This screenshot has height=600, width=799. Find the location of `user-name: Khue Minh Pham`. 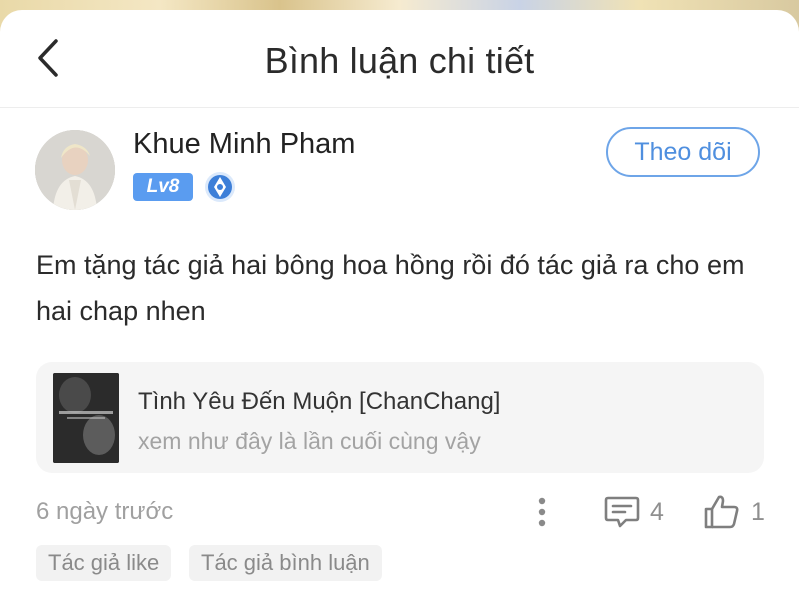

user-name: Khue Minh Pham is located at coordinates (244, 144).